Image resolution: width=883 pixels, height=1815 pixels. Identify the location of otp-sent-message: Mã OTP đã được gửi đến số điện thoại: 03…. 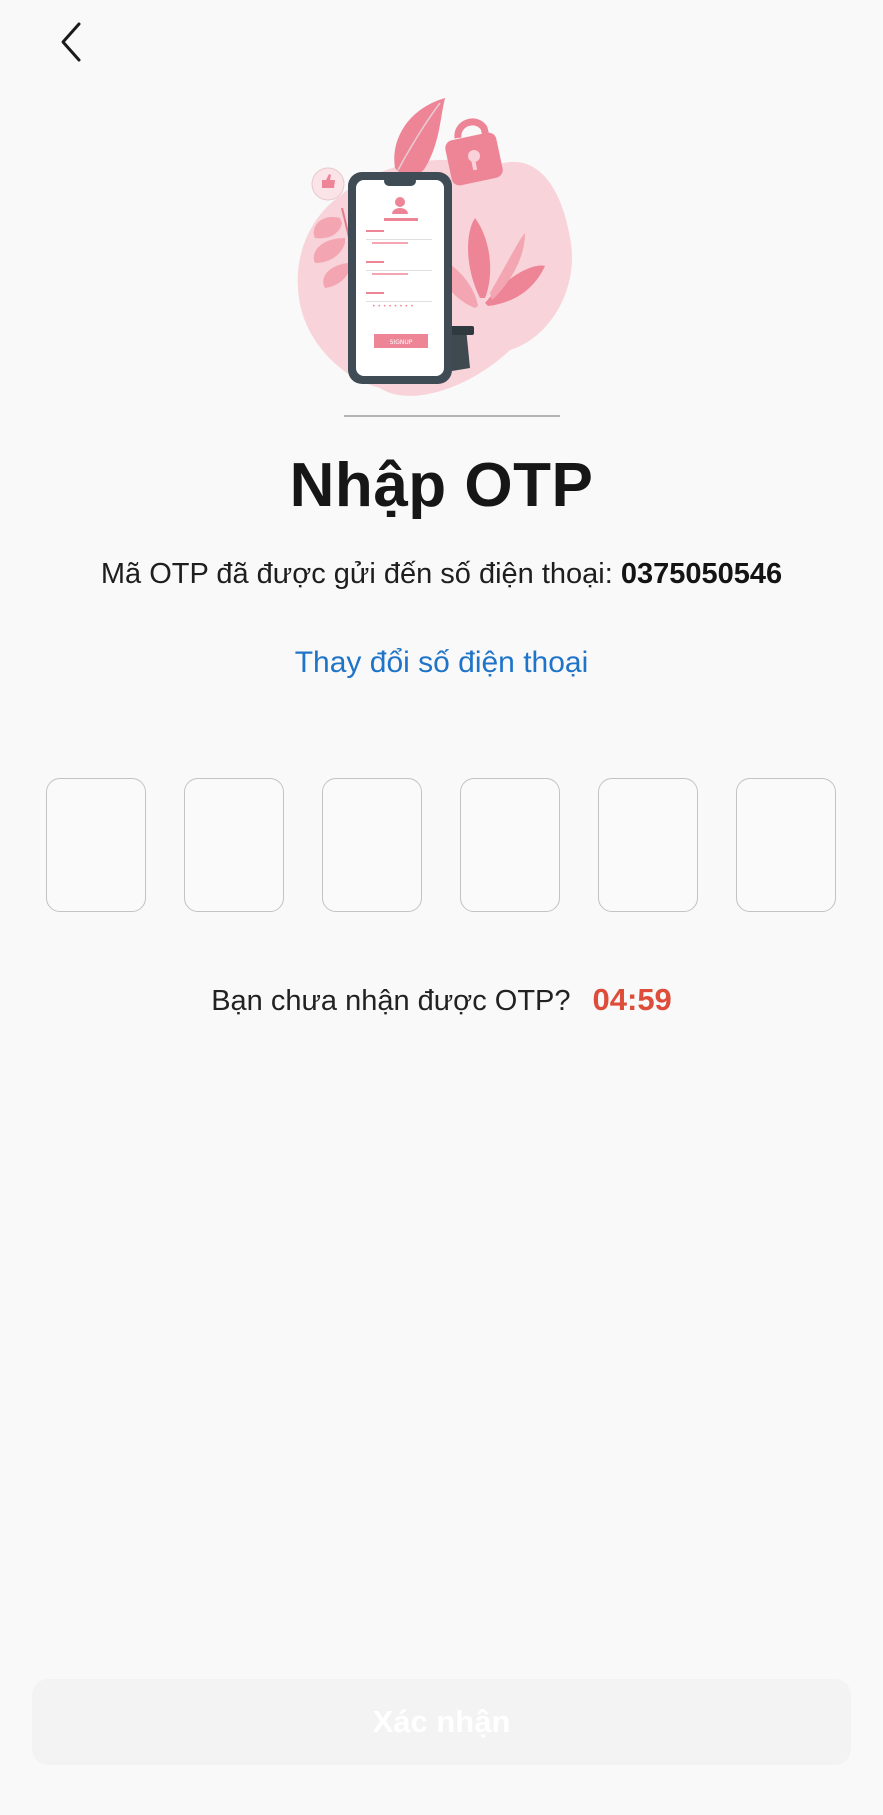
(441, 574).